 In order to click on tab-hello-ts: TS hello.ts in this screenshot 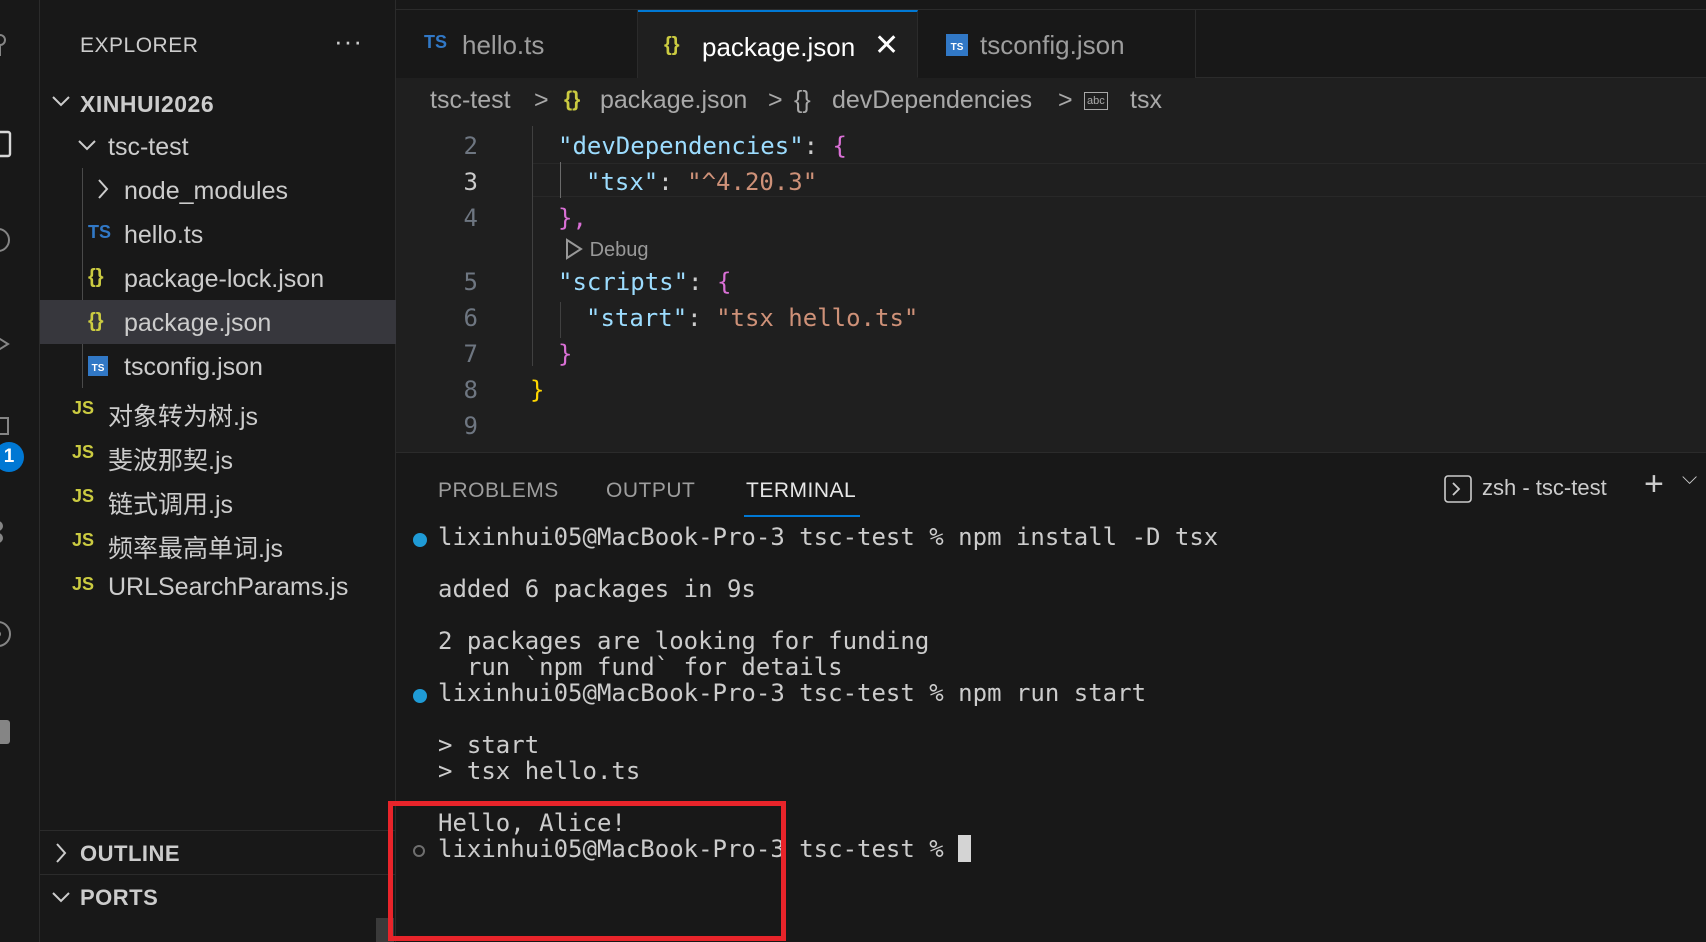, I will do `click(517, 44)`.